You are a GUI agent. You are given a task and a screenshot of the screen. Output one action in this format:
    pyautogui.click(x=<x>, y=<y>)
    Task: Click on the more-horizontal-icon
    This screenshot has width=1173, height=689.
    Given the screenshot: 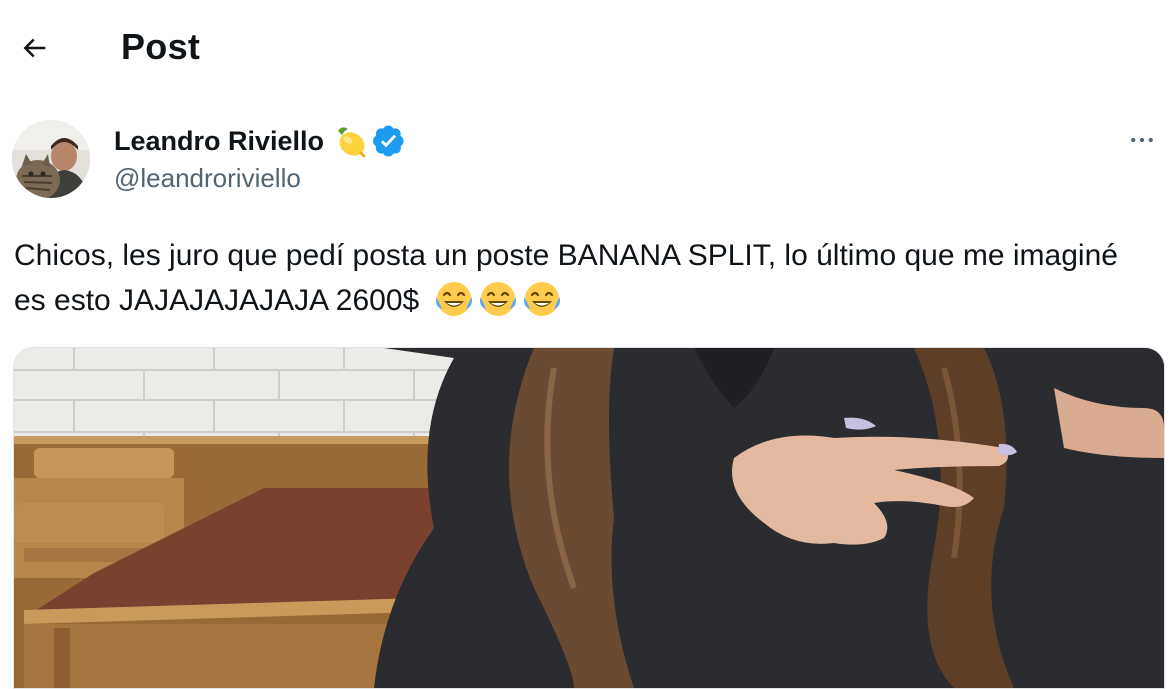 What is the action you would take?
    pyautogui.click(x=1142, y=140)
    